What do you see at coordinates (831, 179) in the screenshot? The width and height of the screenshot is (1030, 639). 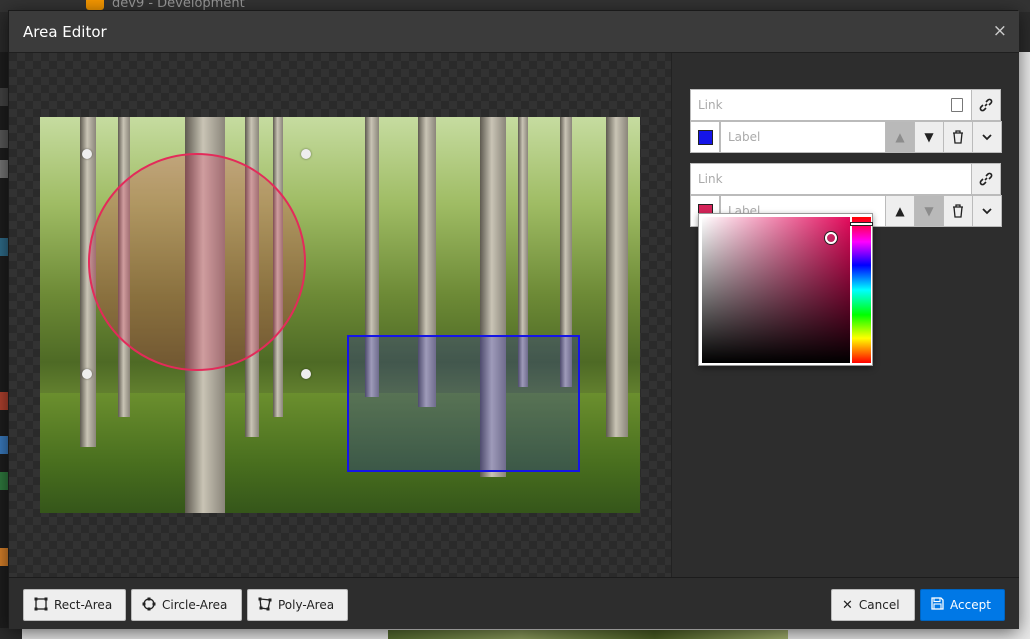 I see `area-2-link-input: Link` at bounding box center [831, 179].